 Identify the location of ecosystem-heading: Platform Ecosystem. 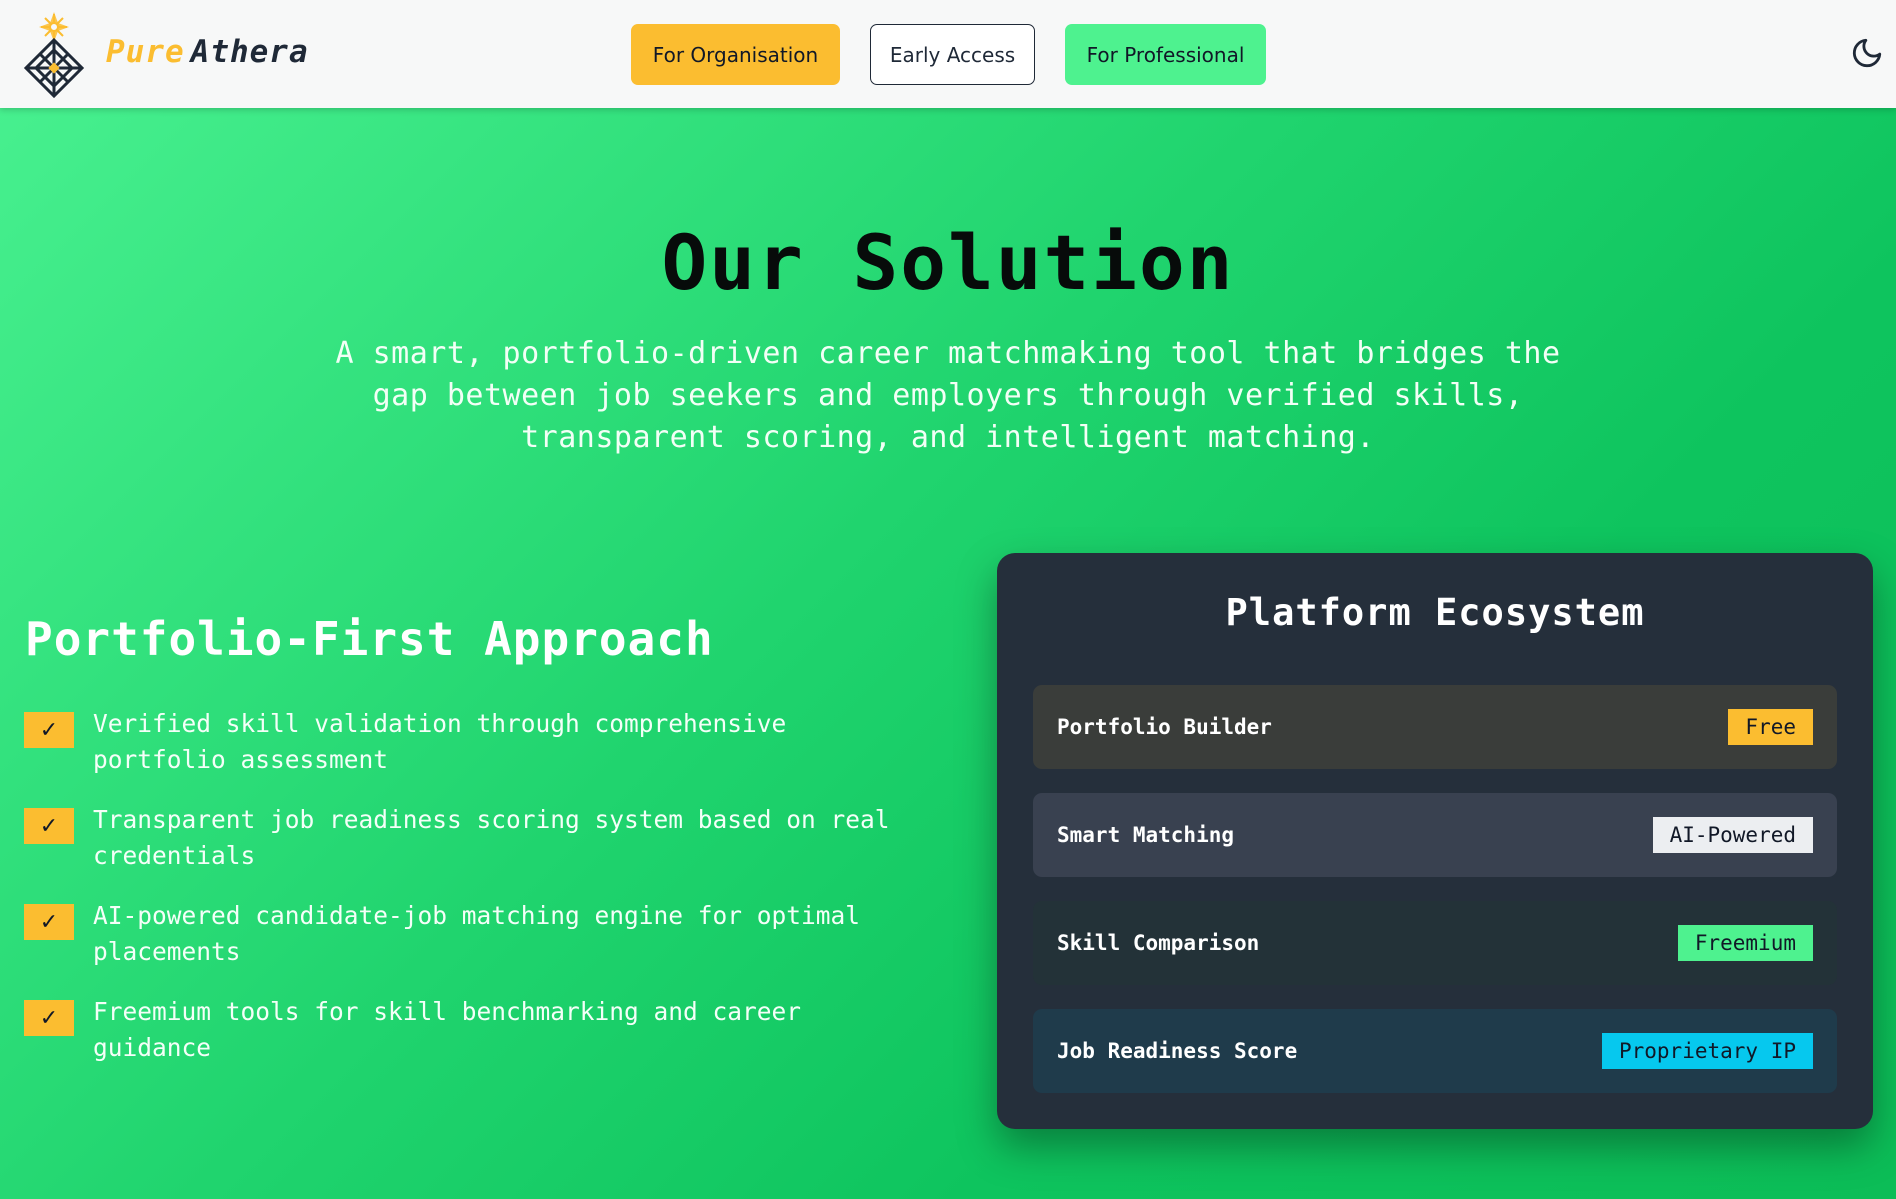
(1435, 612).